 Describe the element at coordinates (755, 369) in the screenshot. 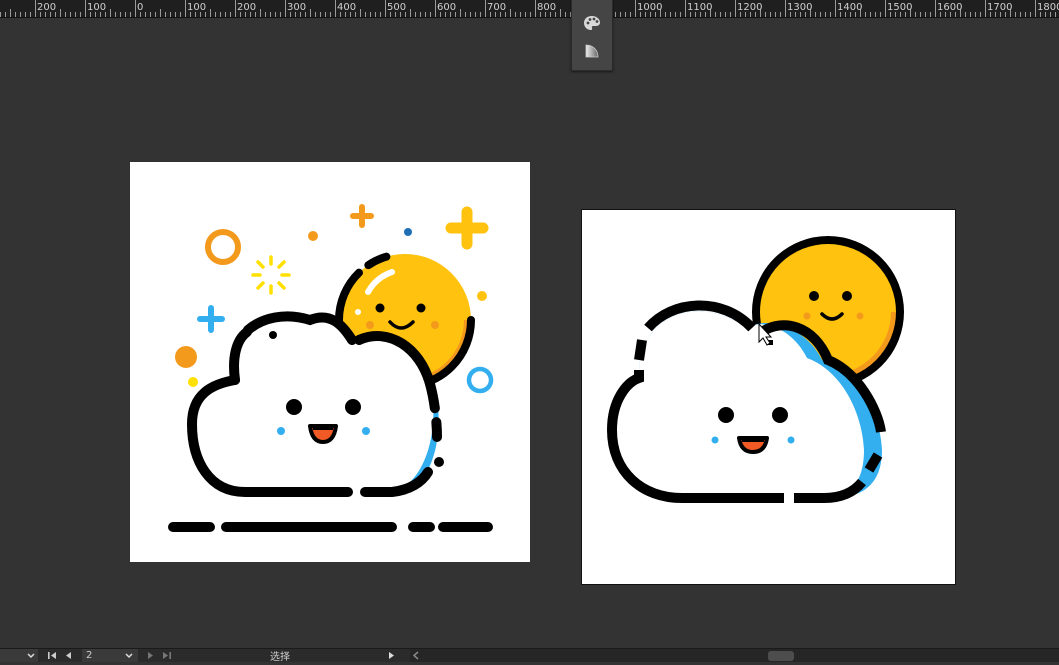

I see `cloud-sun-work-in-progress` at that location.